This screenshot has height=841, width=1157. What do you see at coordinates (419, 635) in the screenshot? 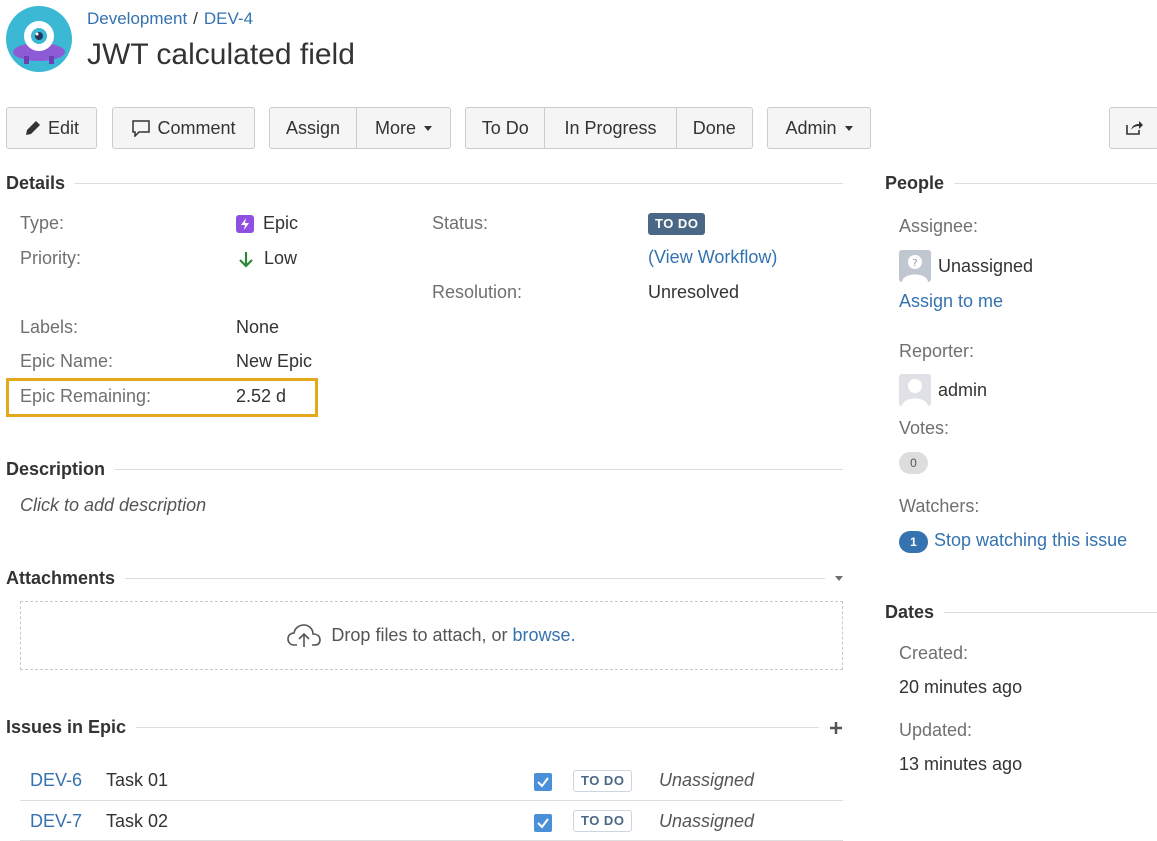
I see `drop-text: Drop files to attach, or` at bounding box center [419, 635].